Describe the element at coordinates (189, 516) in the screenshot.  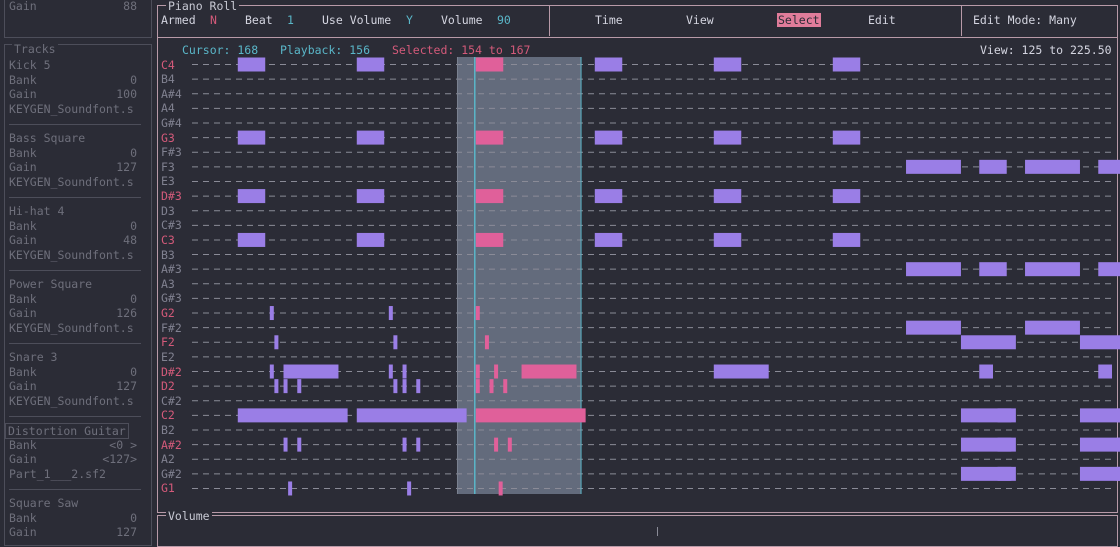
I see `volume-panel-title: Volume` at that location.